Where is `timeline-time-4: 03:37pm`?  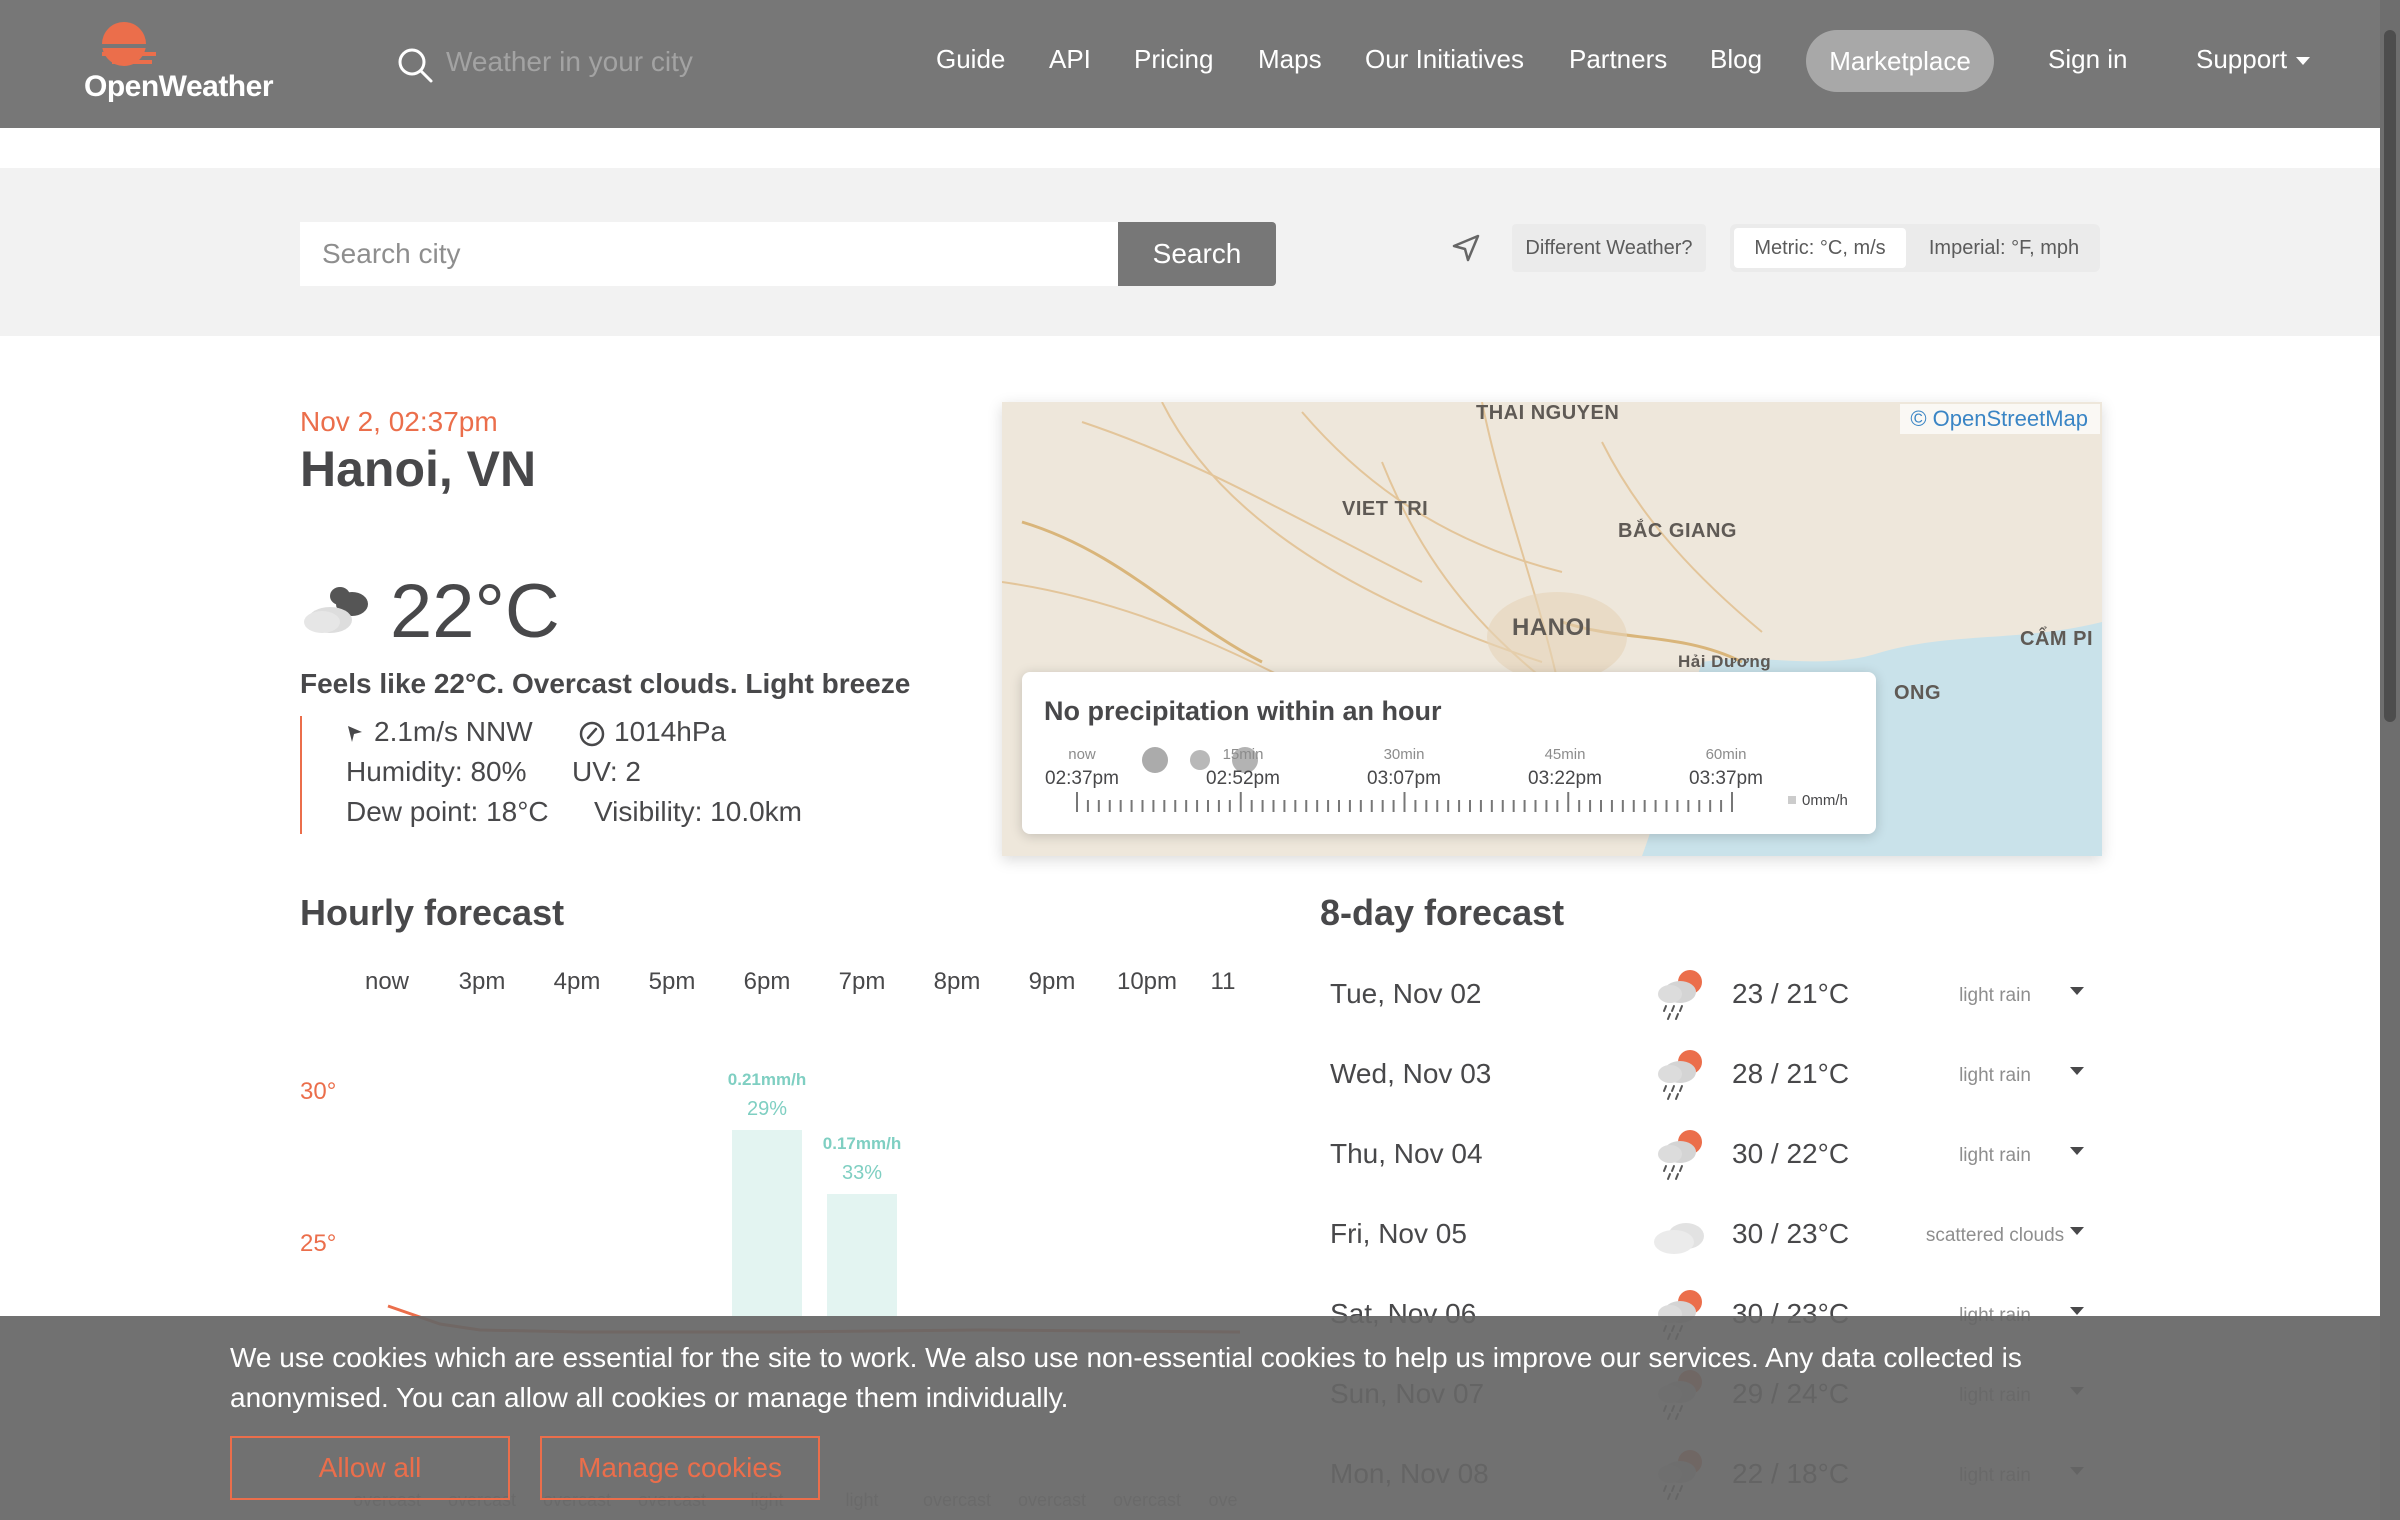
timeline-time-4: 03:37pm is located at coordinates (1726, 778).